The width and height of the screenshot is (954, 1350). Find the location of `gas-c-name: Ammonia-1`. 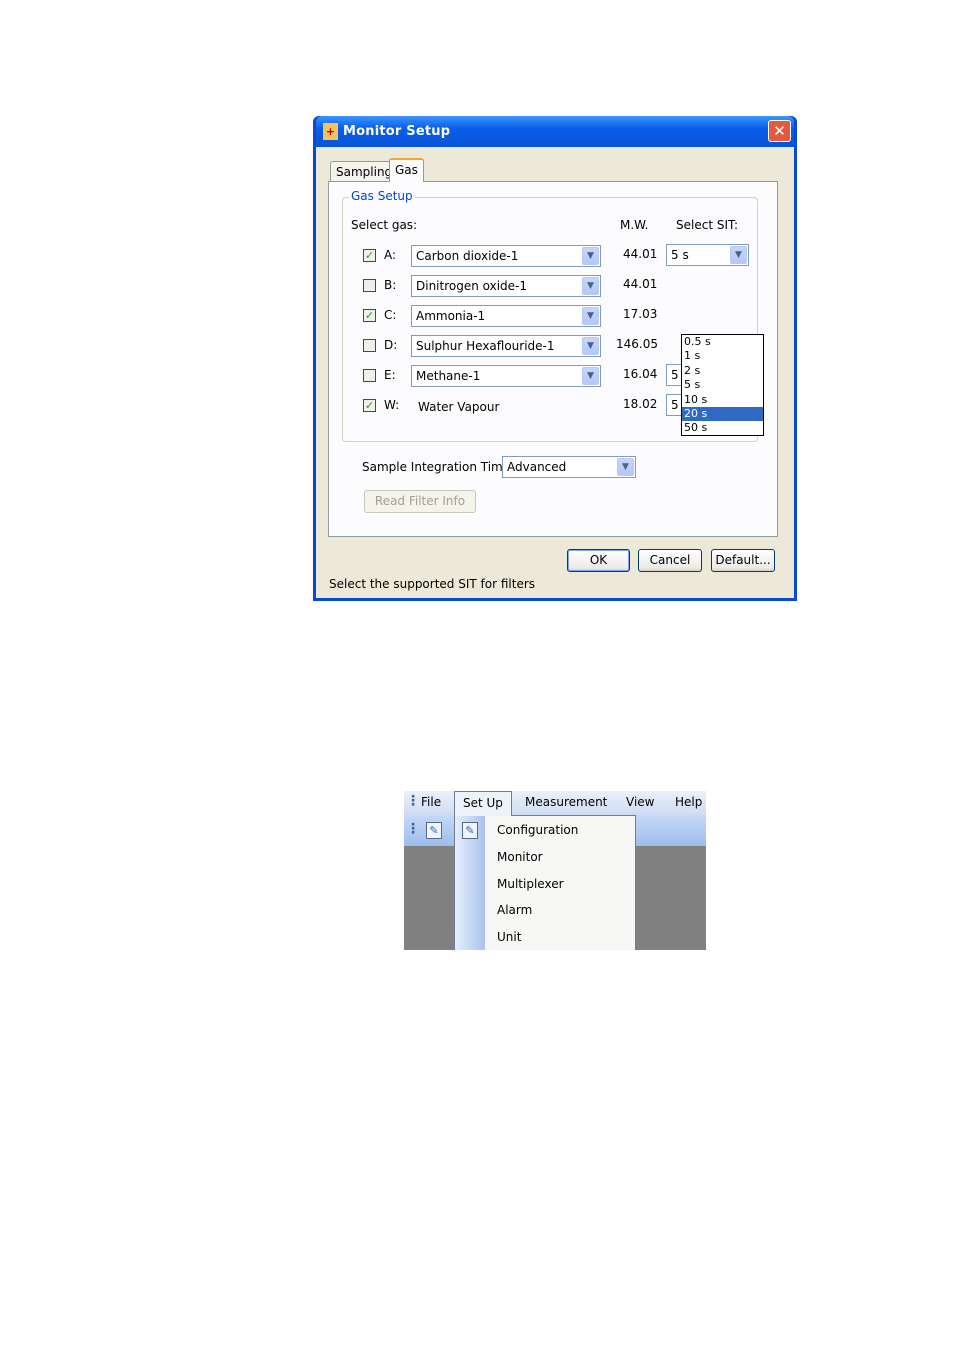

gas-c-name: Ammonia-1 is located at coordinates (451, 316).